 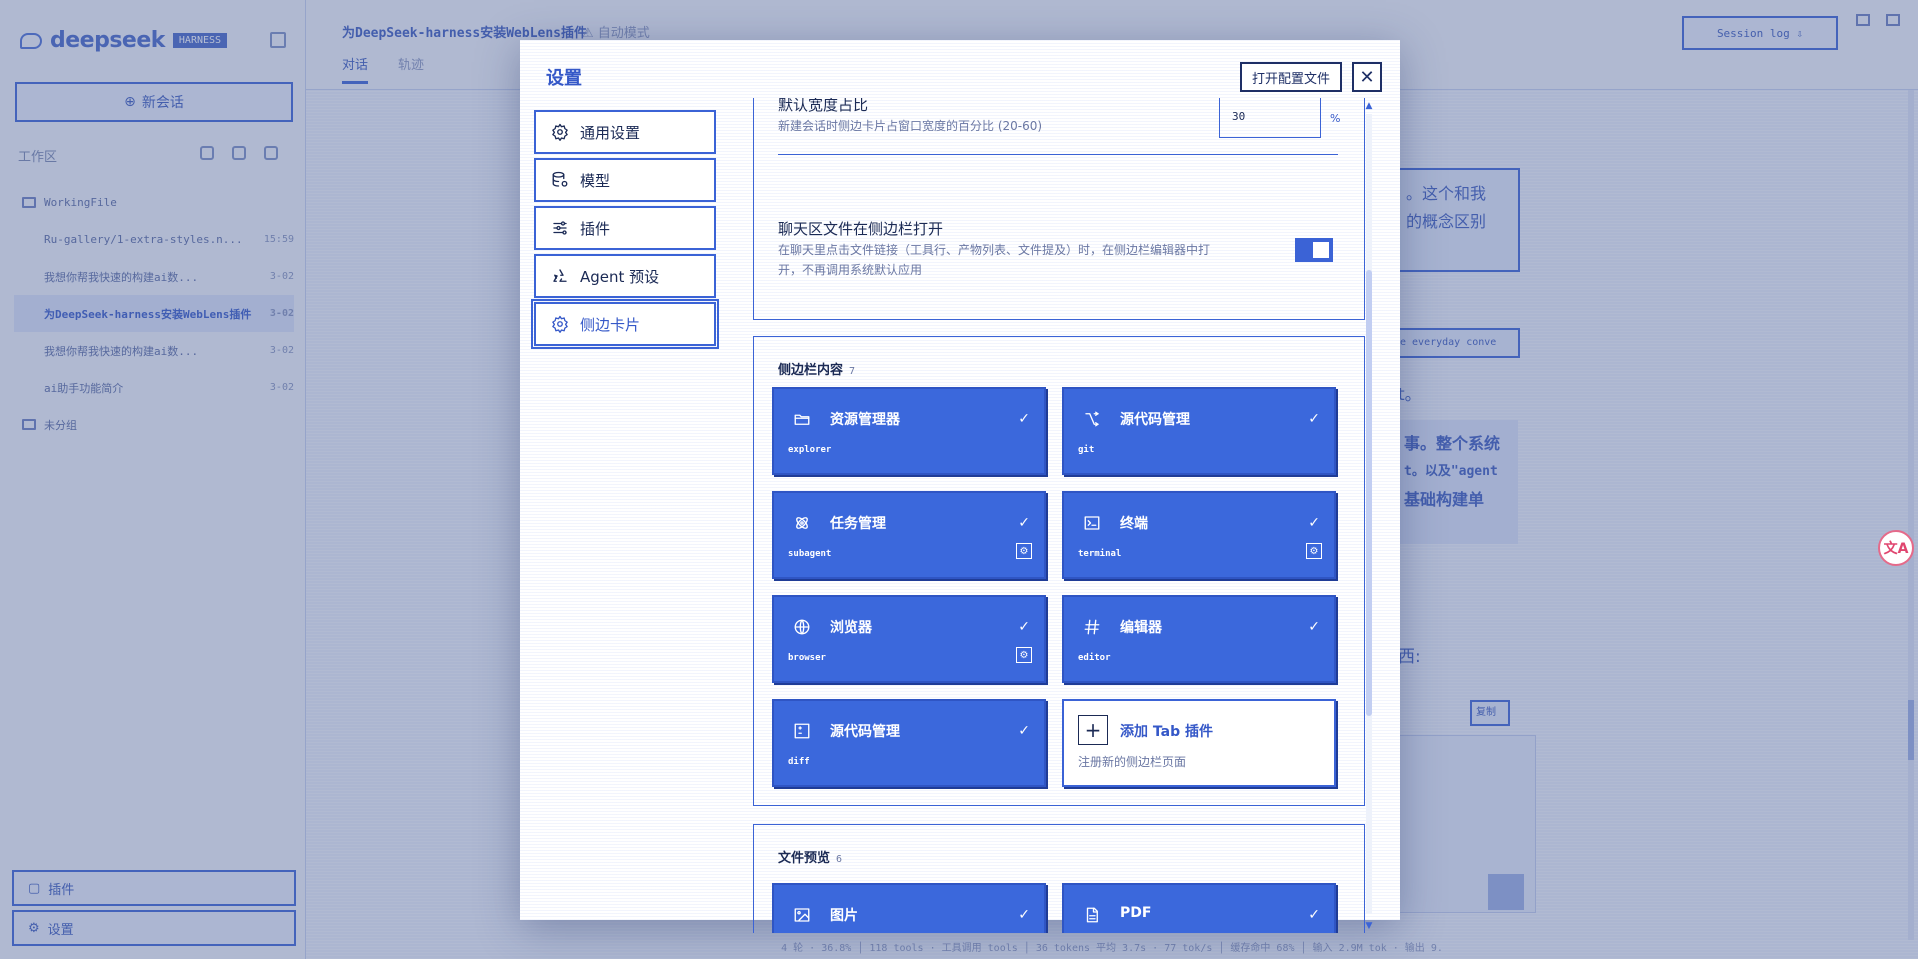 I want to click on card-title: 浏览器, so click(x=851, y=628).